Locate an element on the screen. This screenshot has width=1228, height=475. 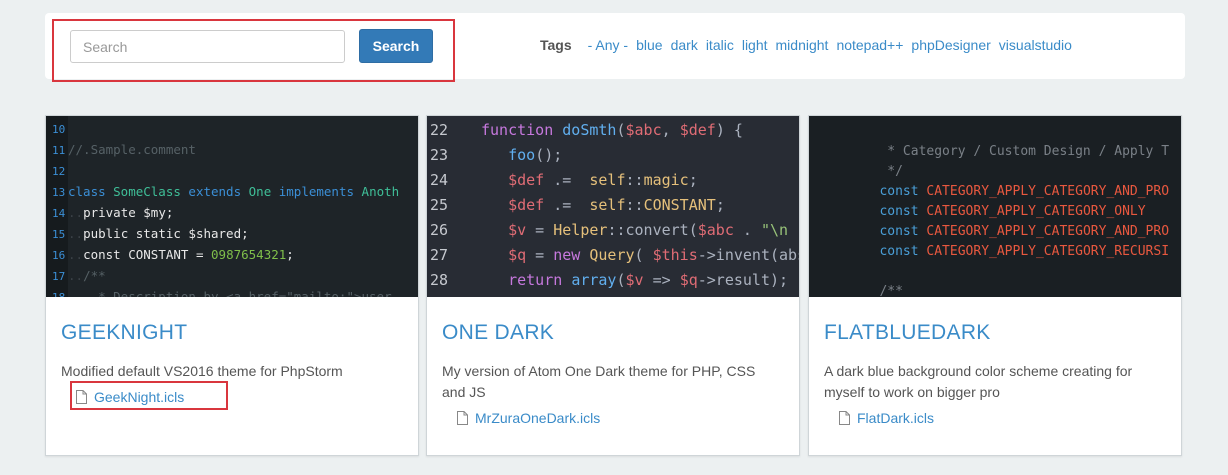
code-token: implements is located at coordinates (320, 191).